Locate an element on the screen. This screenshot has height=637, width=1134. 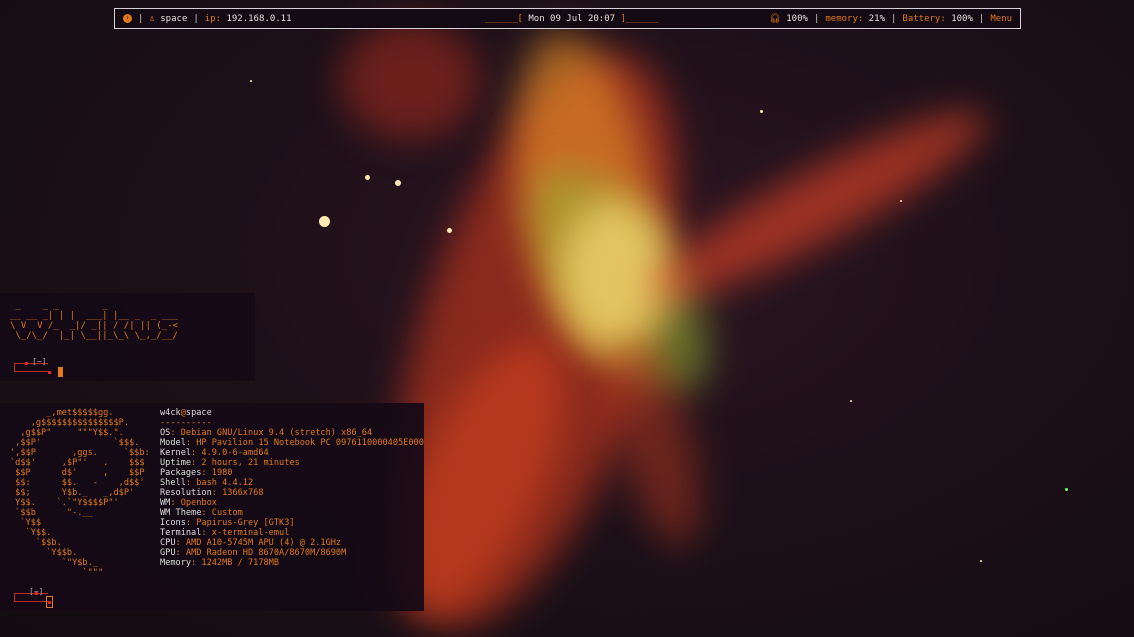
info-row: Uptime: 2 hours, 21 minutes is located at coordinates (292, 463).